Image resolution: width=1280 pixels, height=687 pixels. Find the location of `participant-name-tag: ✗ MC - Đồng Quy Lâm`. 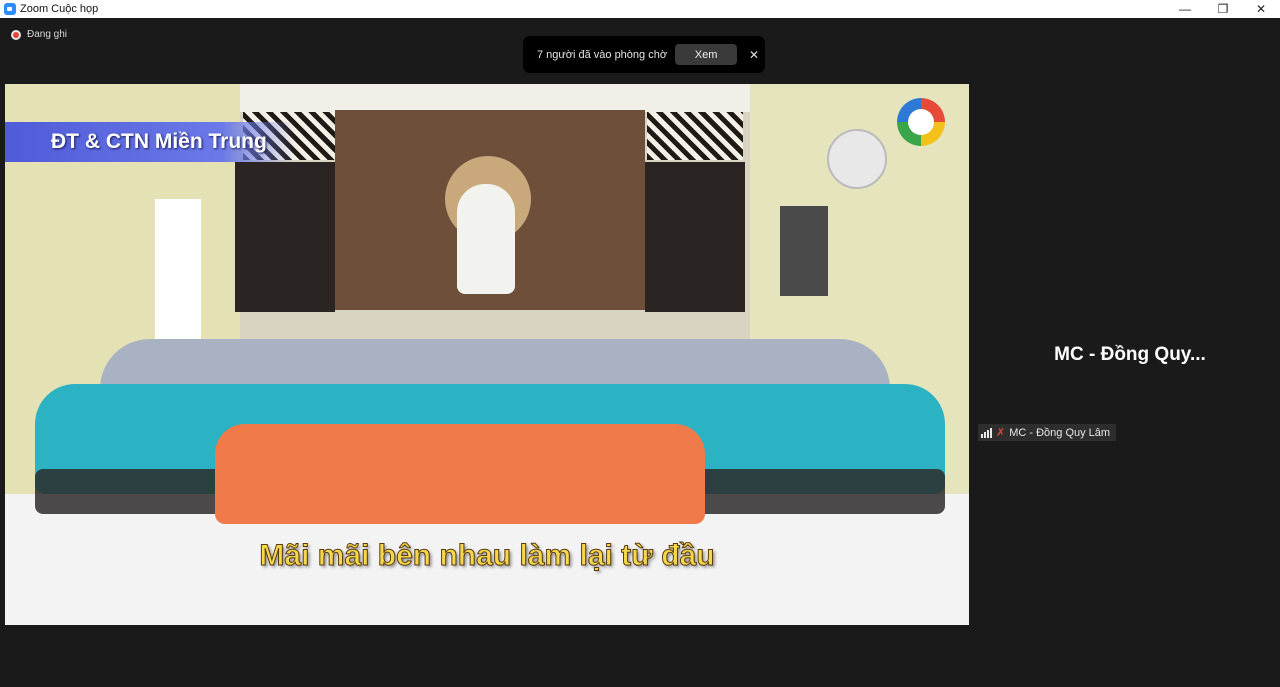

participant-name-tag: ✗ MC - Đồng Quy Lâm is located at coordinates (1047, 432).